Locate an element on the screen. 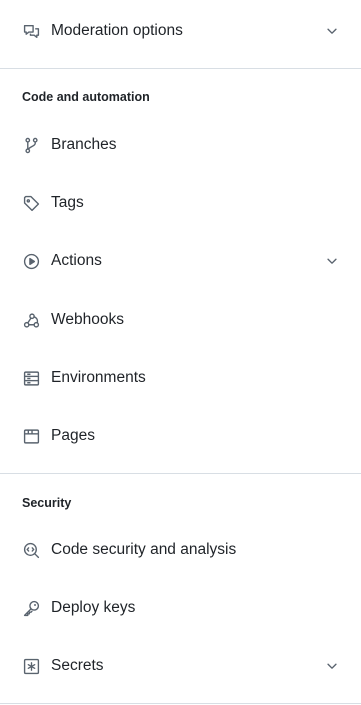  key-icon is located at coordinates (31, 608).